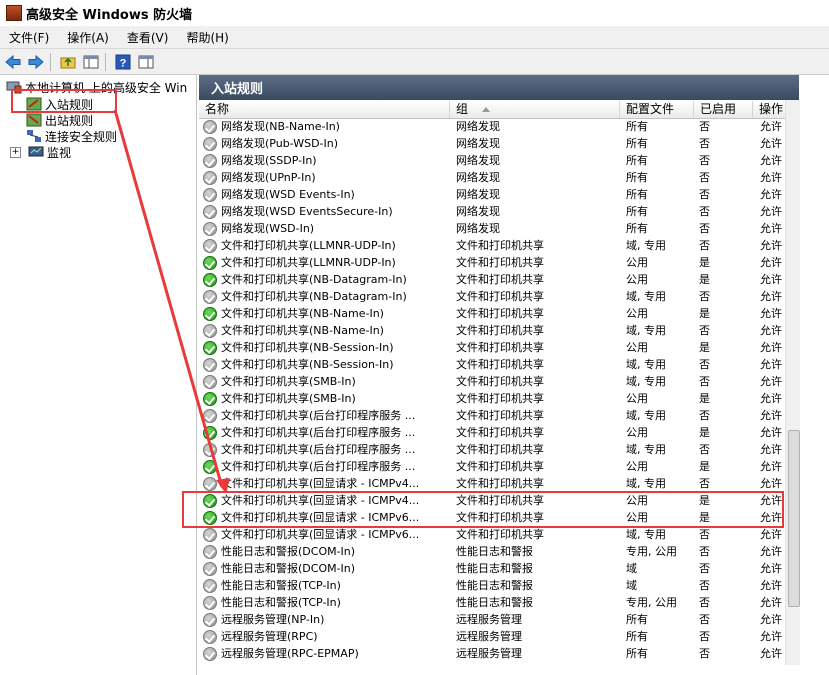  Describe the element at coordinates (492, 313) in the screenshot. I see `rule-row: 文件和打印机共享(NB-Name-In) 文件和打印机共享 公用是允许` at that location.